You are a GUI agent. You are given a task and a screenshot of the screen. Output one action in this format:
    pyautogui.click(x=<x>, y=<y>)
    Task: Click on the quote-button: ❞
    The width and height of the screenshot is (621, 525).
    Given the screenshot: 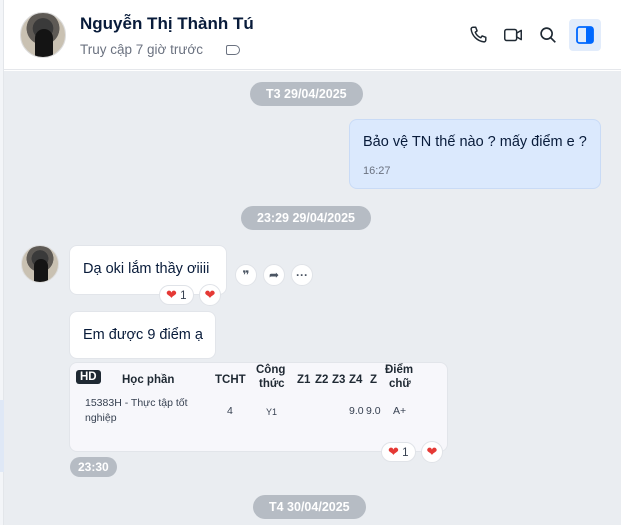 What is the action you would take?
    pyautogui.click(x=246, y=275)
    